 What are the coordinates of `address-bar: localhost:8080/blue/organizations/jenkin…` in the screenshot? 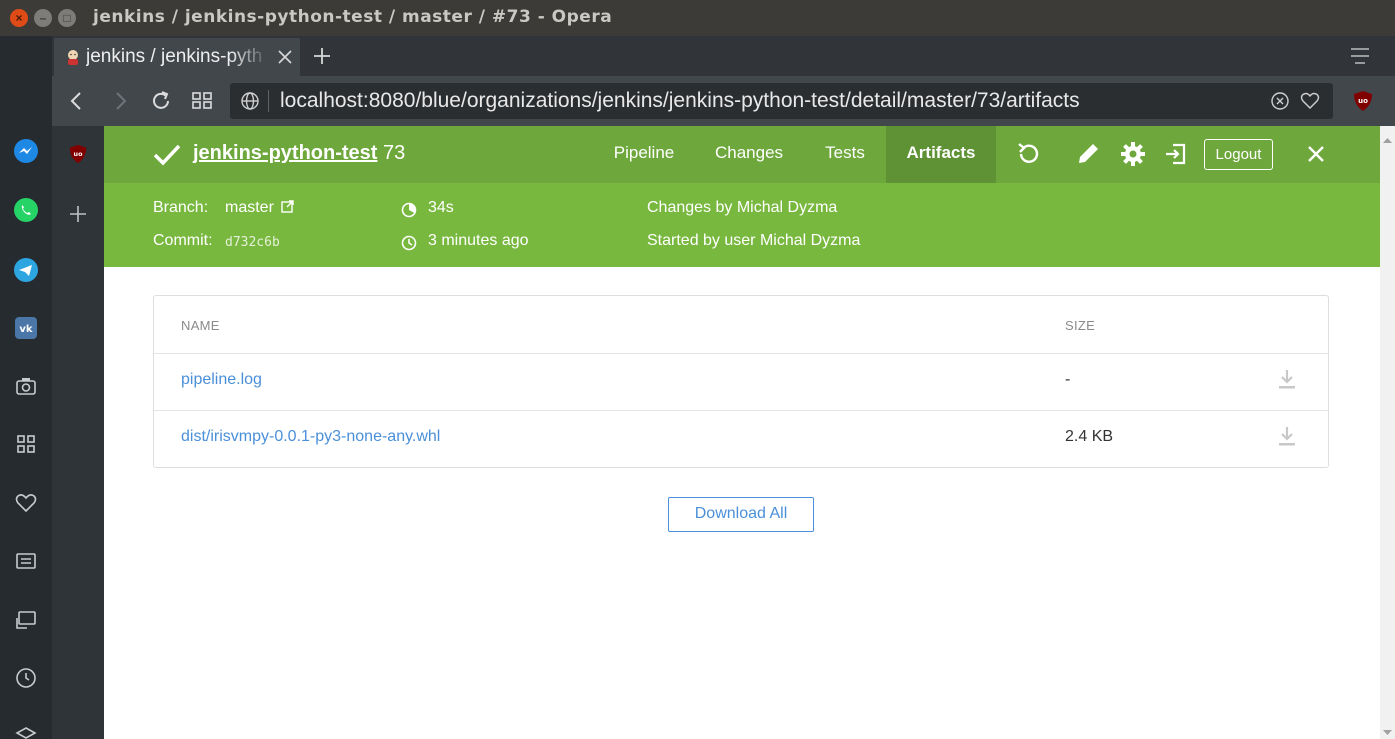 It's located at (781, 101).